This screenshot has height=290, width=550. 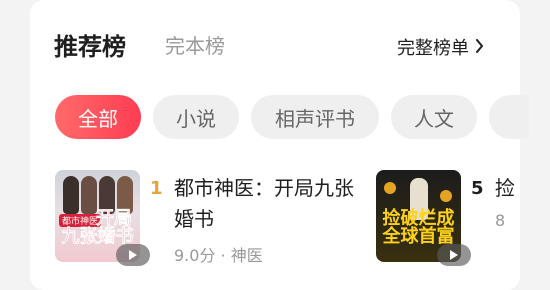 I want to click on filter-chip-all: 全部, so click(x=98, y=117).